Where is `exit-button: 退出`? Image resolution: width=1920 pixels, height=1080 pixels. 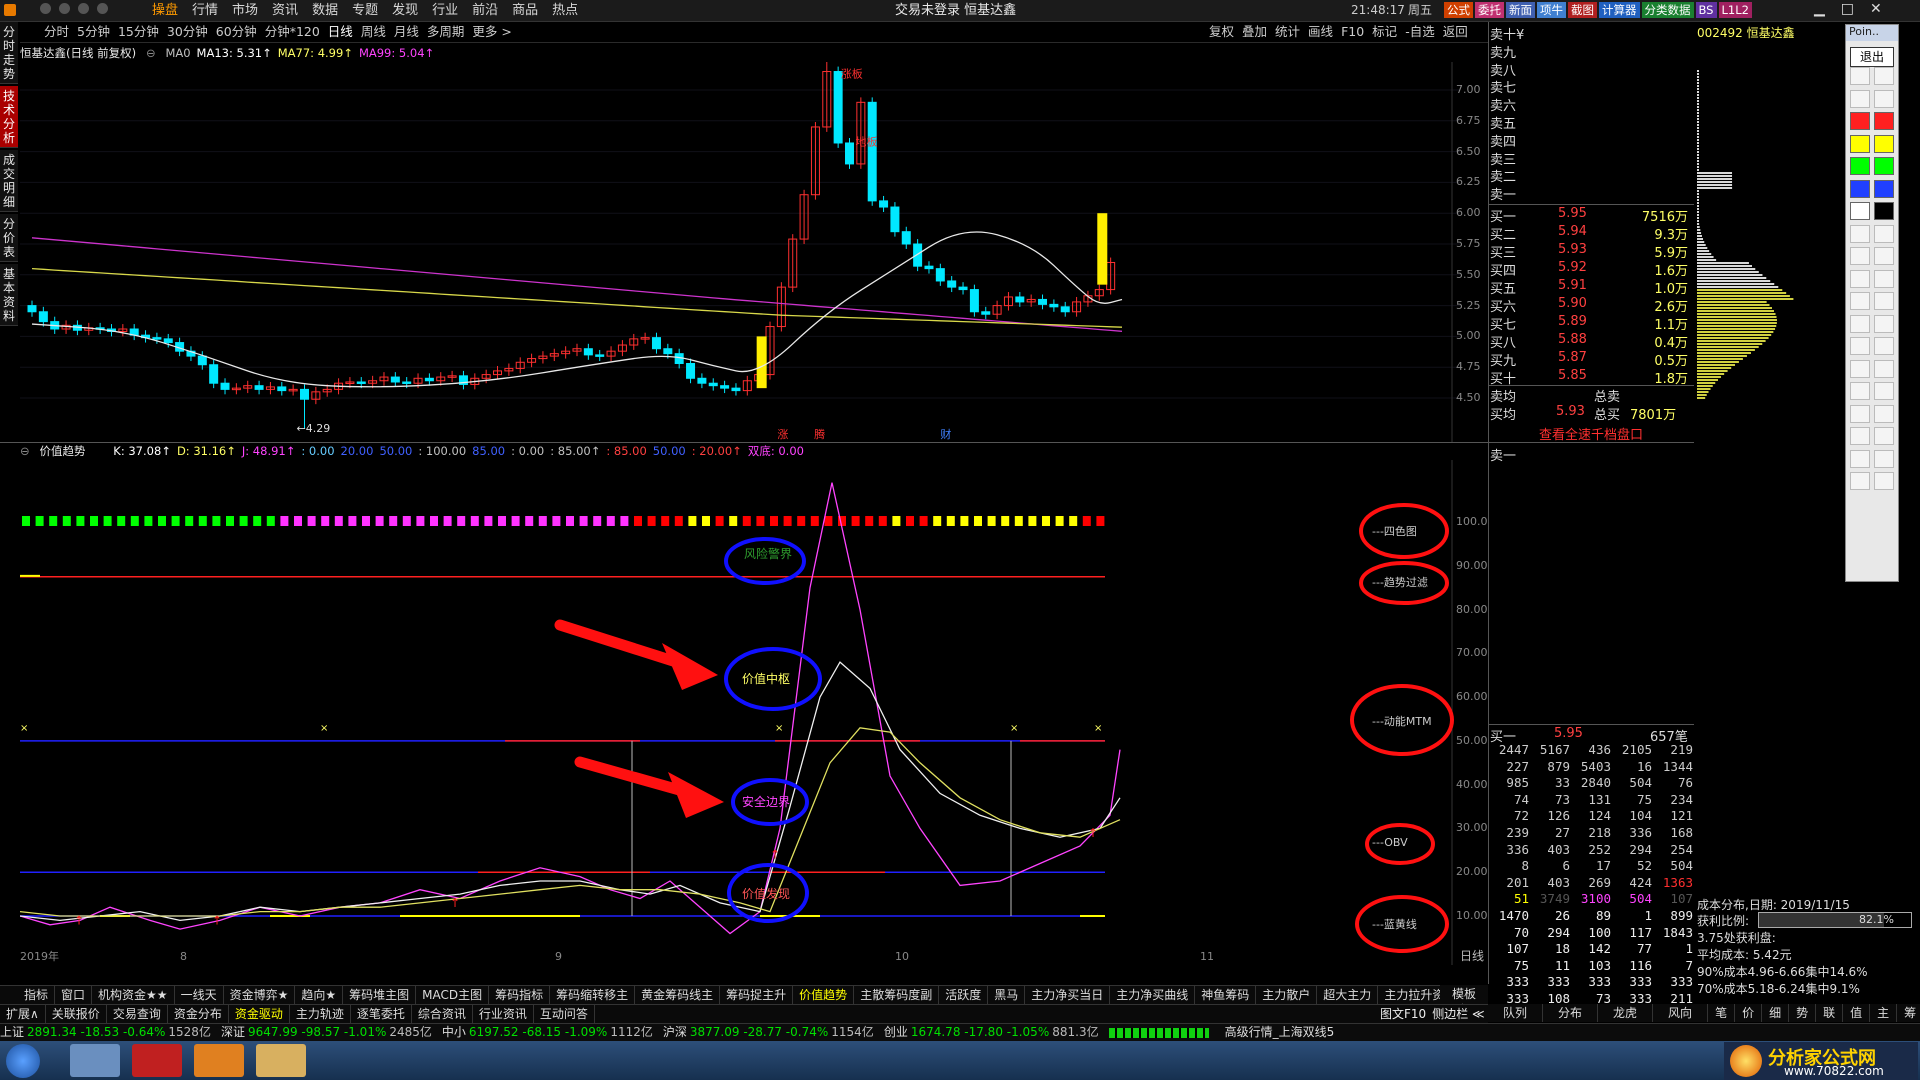 exit-button: 退出 is located at coordinates (1872, 57).